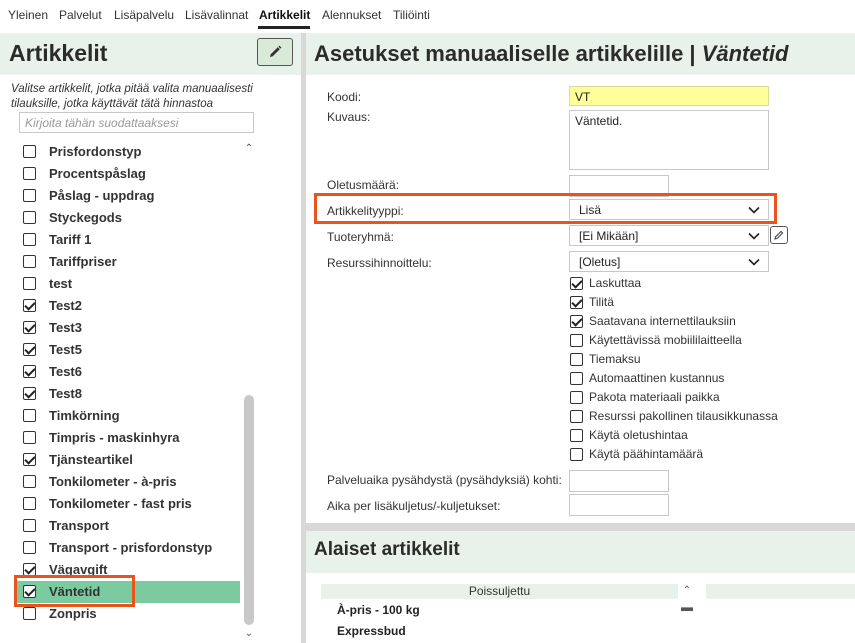  I want to click on article-item: Tjänsteartikel, so click(127, 460).